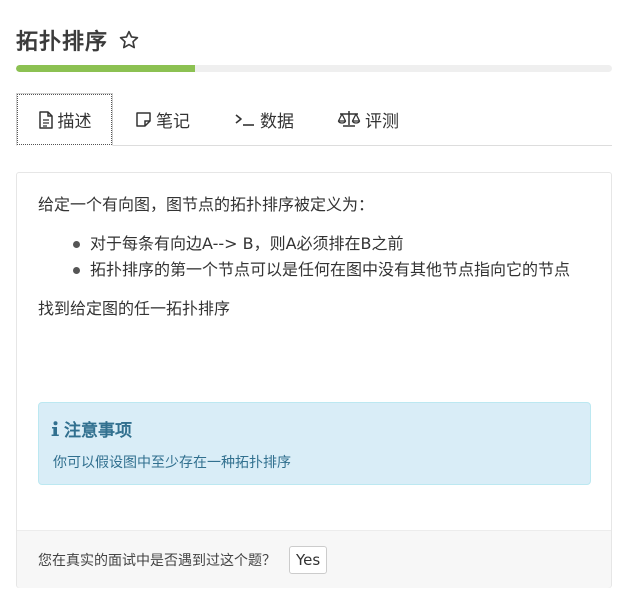 This screenshot has width=624, height=615. I want to click on progress-fill, so click(105, 68).